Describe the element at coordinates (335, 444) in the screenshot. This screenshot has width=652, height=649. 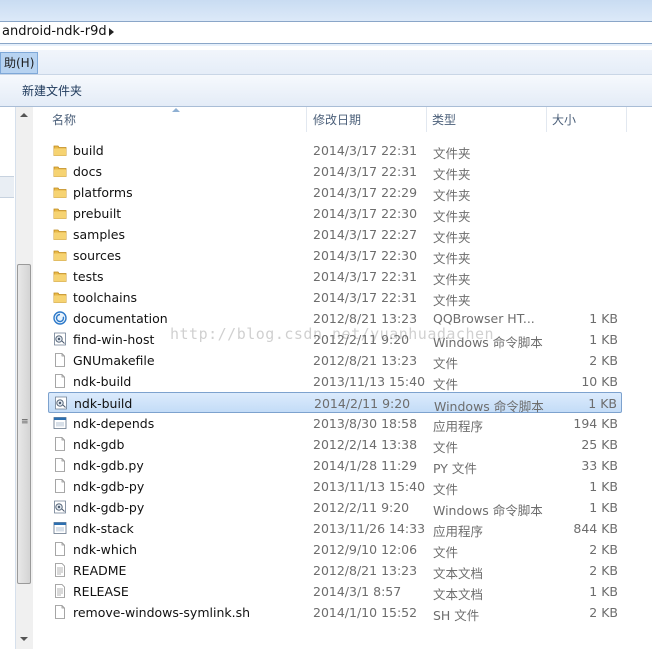
I see `table-row: ndk-gdb 2012/2/14 13:38 文件 25 KB` at that location.